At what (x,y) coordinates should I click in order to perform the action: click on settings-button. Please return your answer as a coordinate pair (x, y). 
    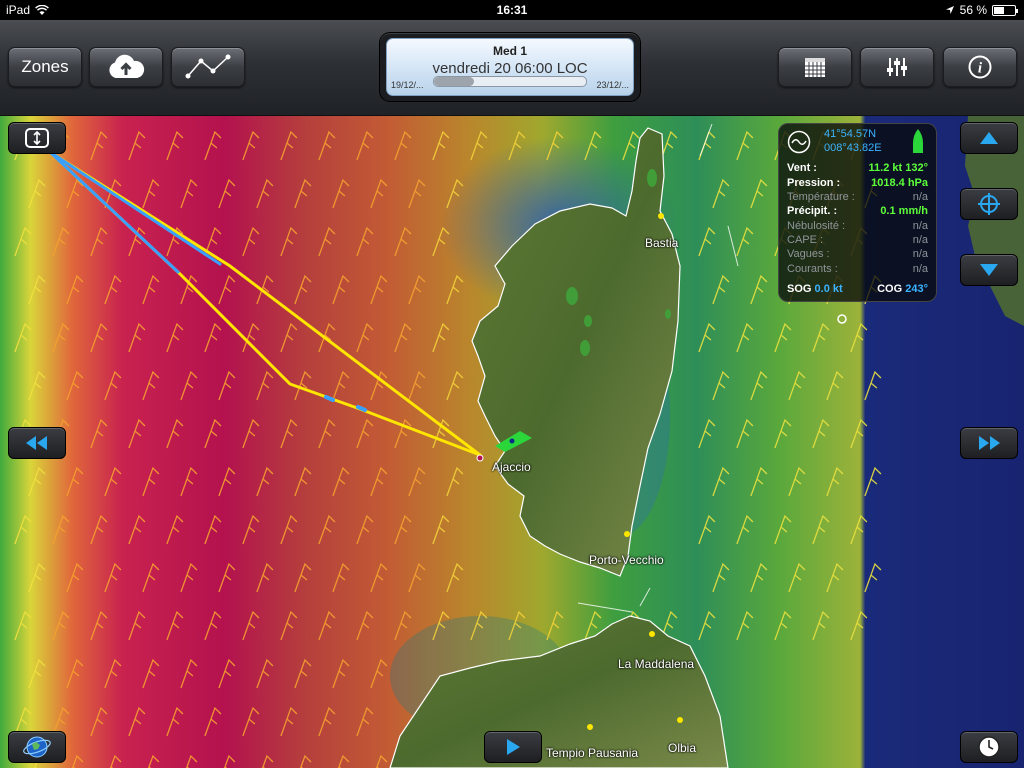
    Looking at the image, I should click on (897, 67).